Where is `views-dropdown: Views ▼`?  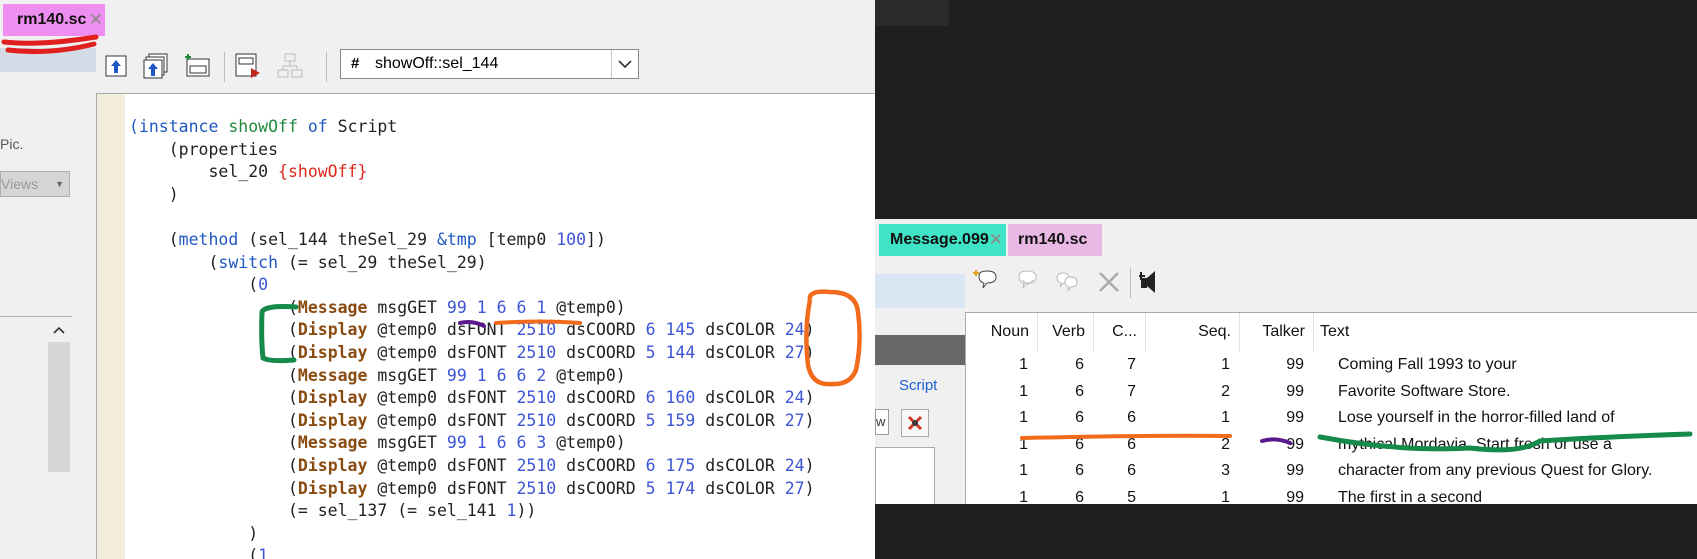 views-dropdown: Views ▼ is located at coordinates (35, 184).